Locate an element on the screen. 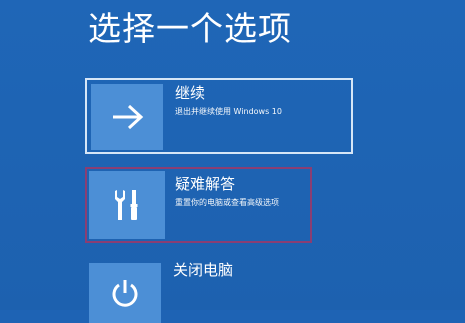 The image size is (465, 323). shutdown-option: 关闭电脑 is located at coordinates (219, 291).